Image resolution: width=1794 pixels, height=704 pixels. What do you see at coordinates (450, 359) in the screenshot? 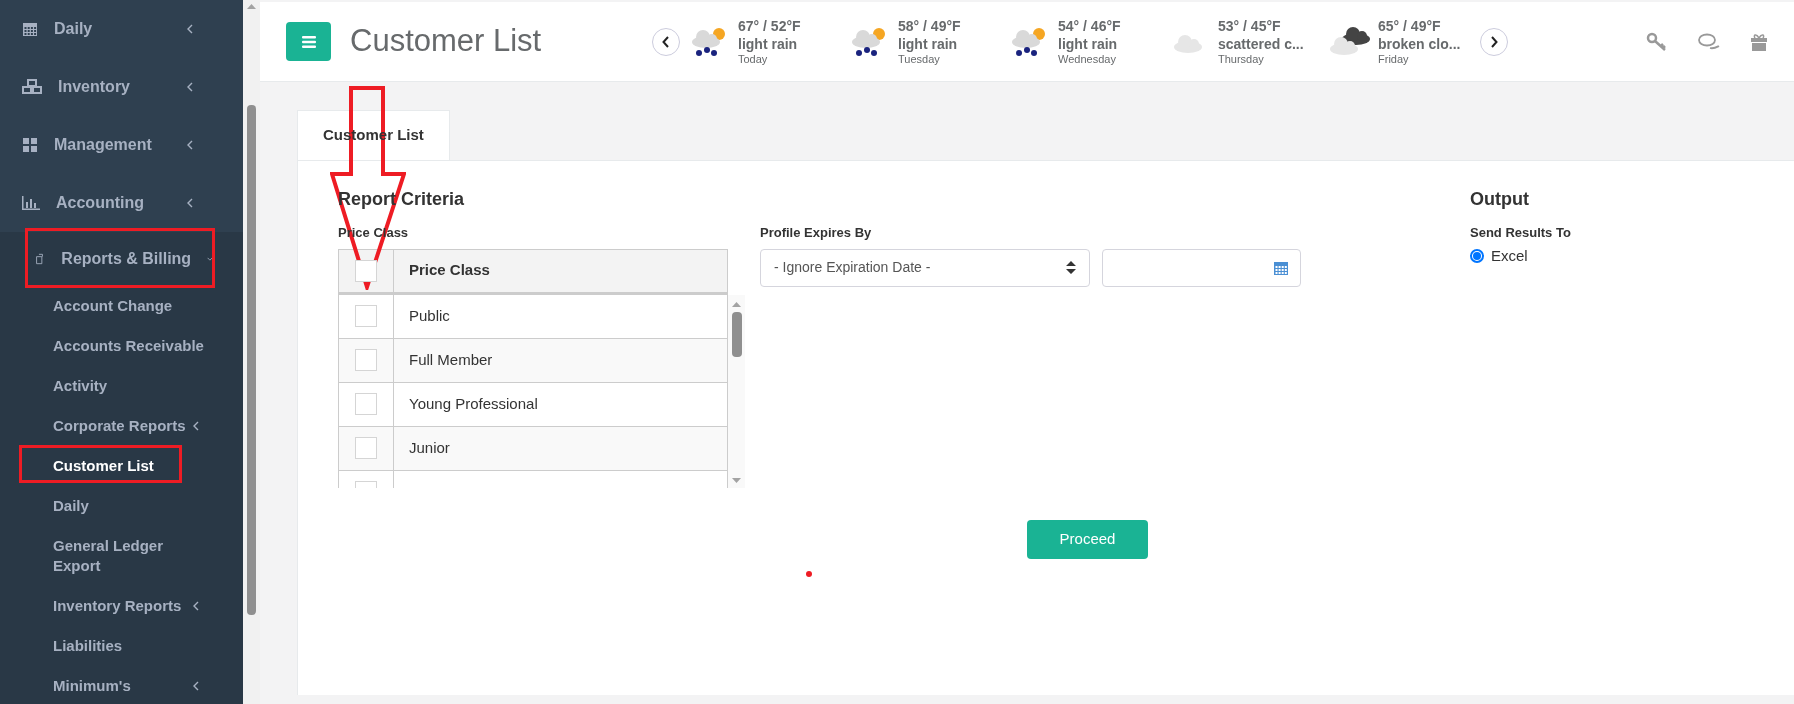
I see `table-cell-text: Full Member` at bounding box center [450, 359].